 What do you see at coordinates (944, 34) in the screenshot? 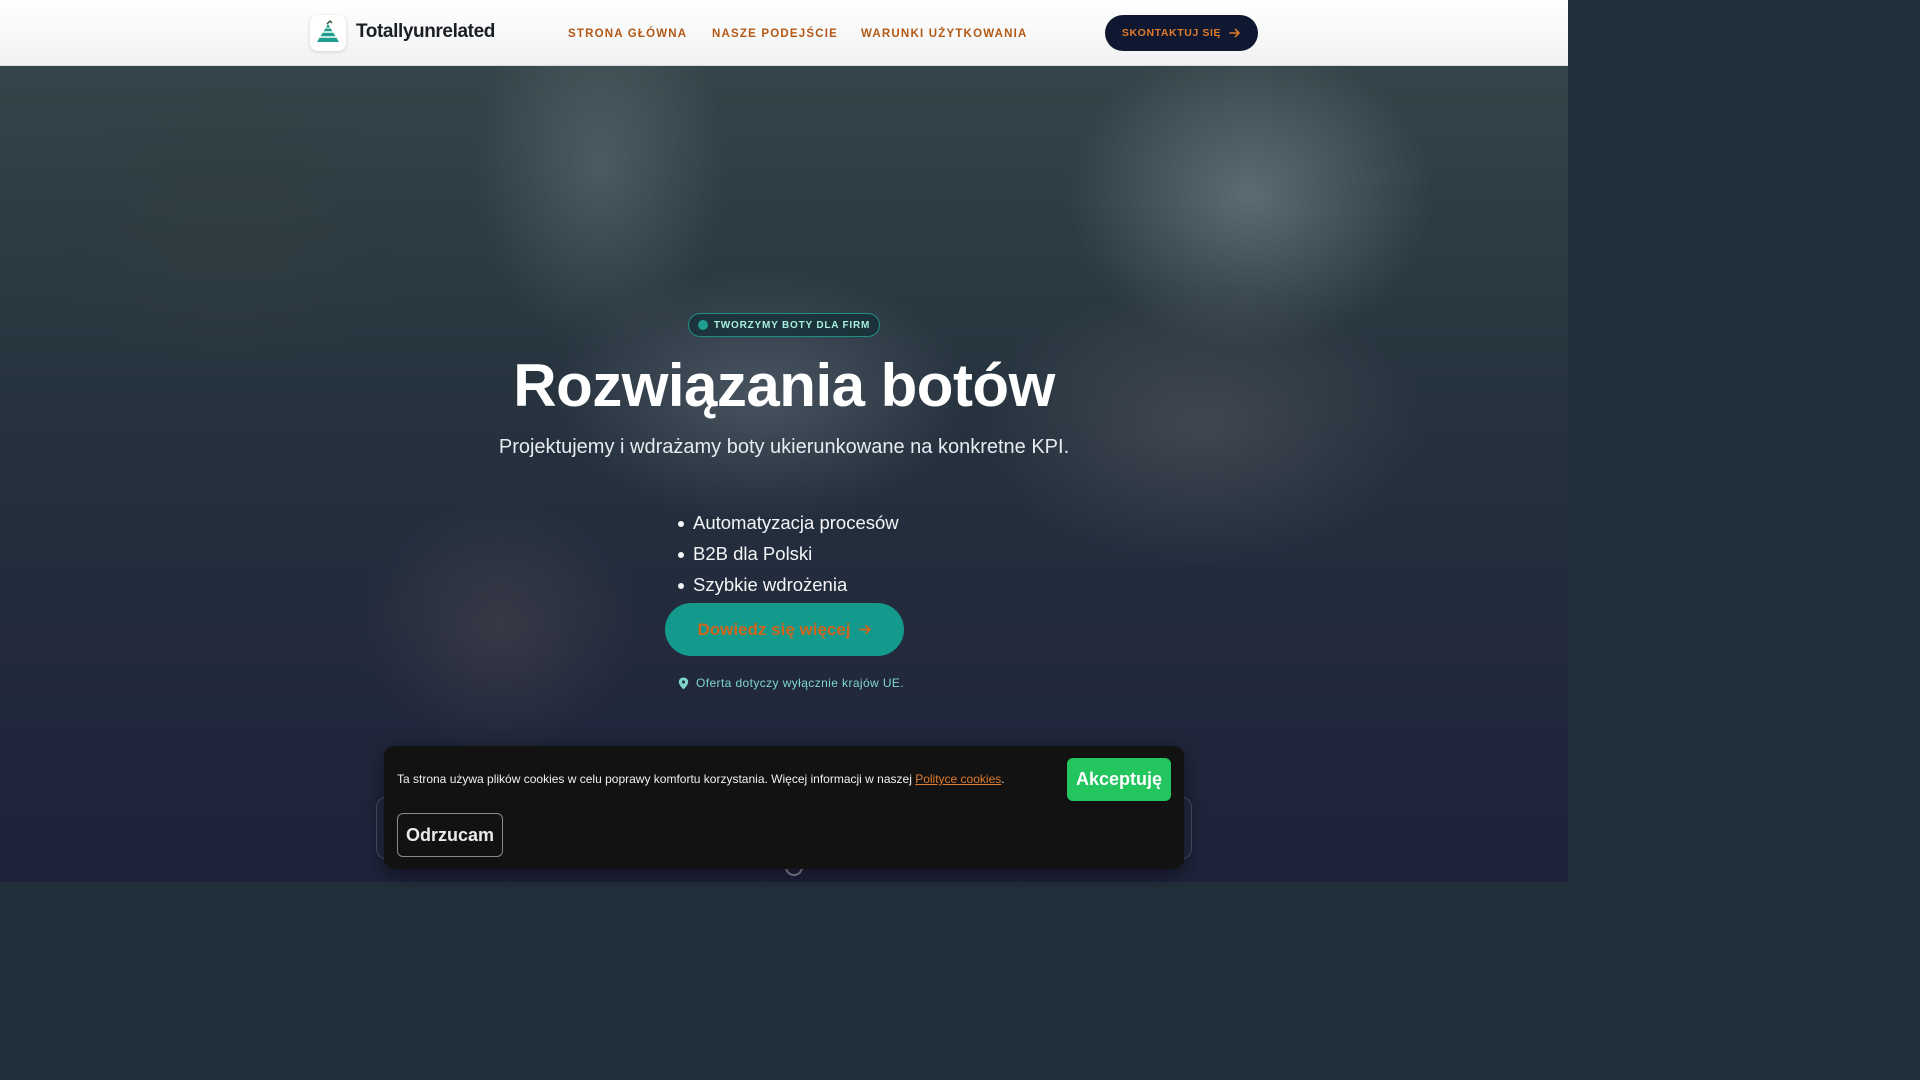
I see `nav-item-terms: WARUNKI UŻYTKOWANIA` at bounding box center [944, 34].